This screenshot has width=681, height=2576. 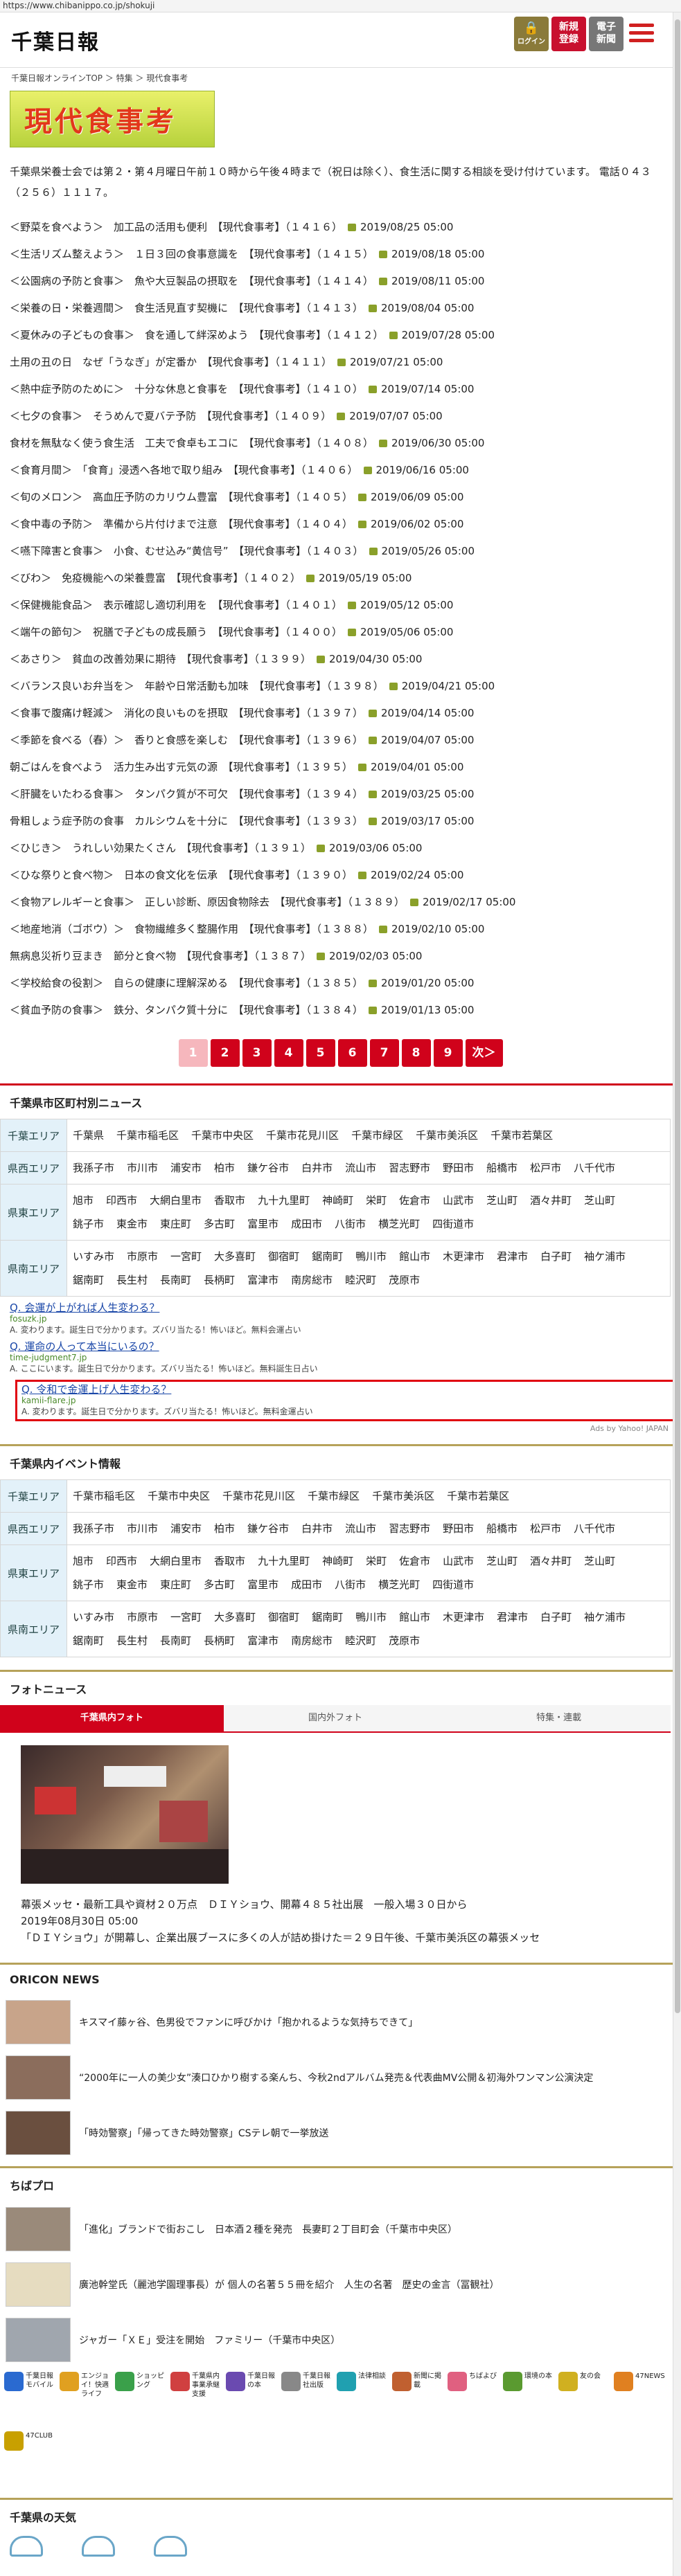 What do you see at coordinates (112, 1718) in the screenshot?
I see `tab-chiba-photo: 千葉県内フォト` at bounding box center [112, 1718].